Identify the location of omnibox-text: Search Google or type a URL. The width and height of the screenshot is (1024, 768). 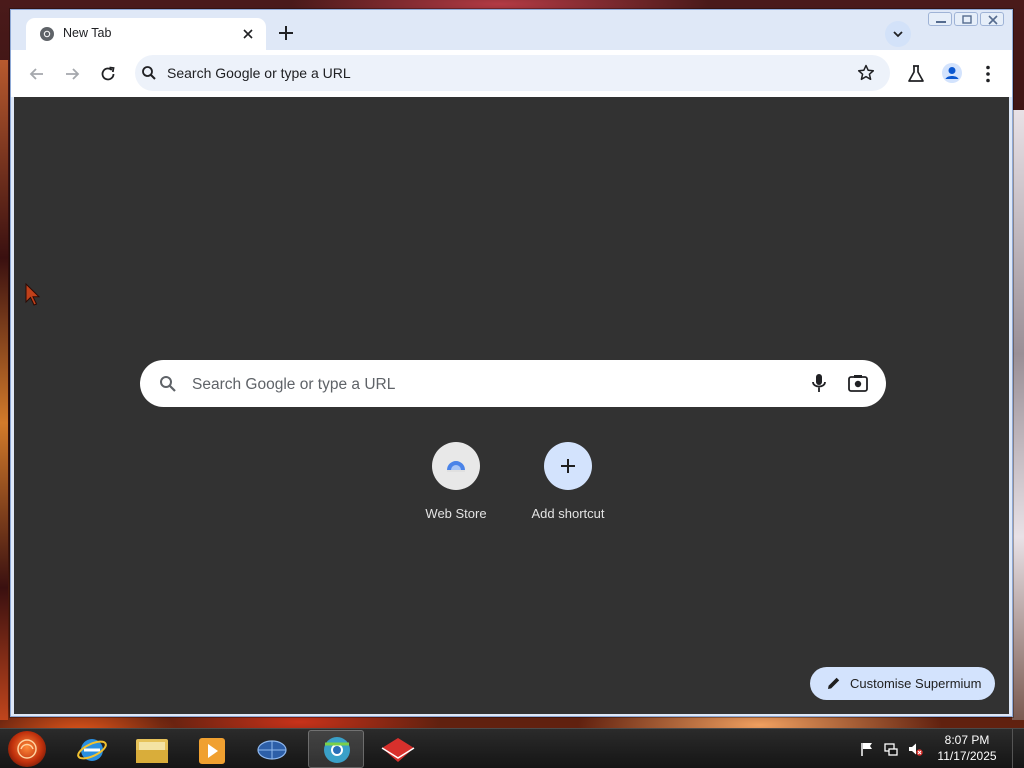
(259, 73).